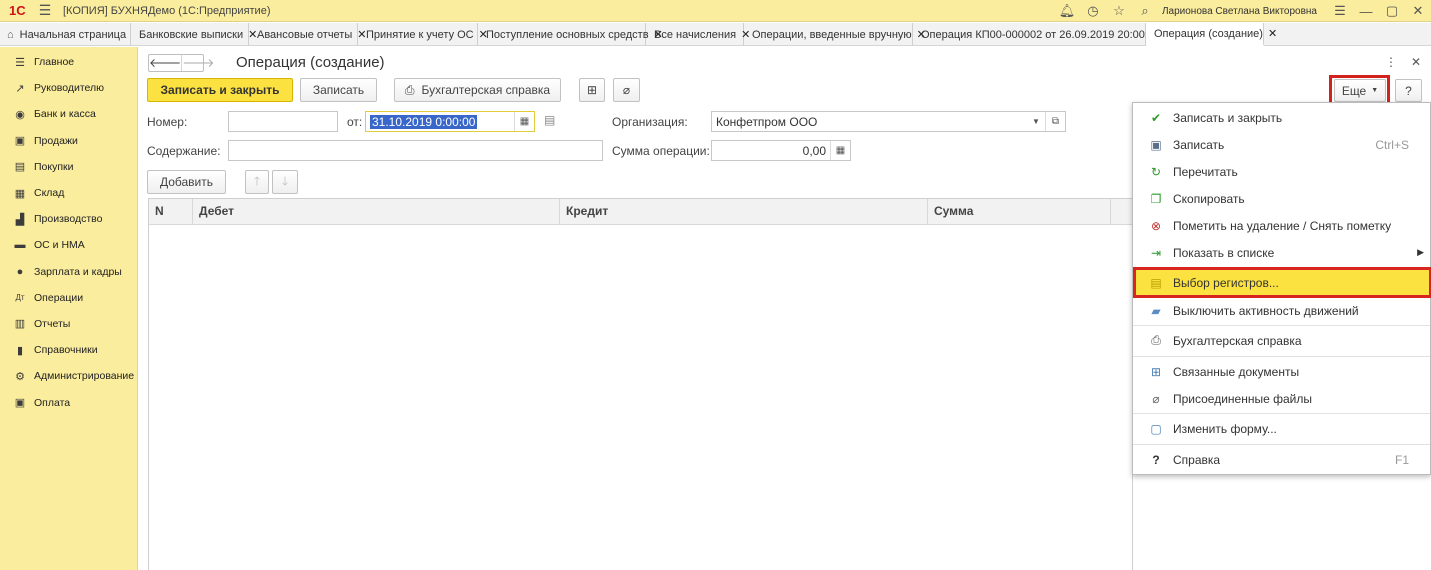 This screenshot has height=570, width=1431. What do you see at coordinates (423, 34) in the screenshot?
I see `tab-fixed-asset-acceptance: Принятие к учету ОС ✕` at bounding box center [423, 34].